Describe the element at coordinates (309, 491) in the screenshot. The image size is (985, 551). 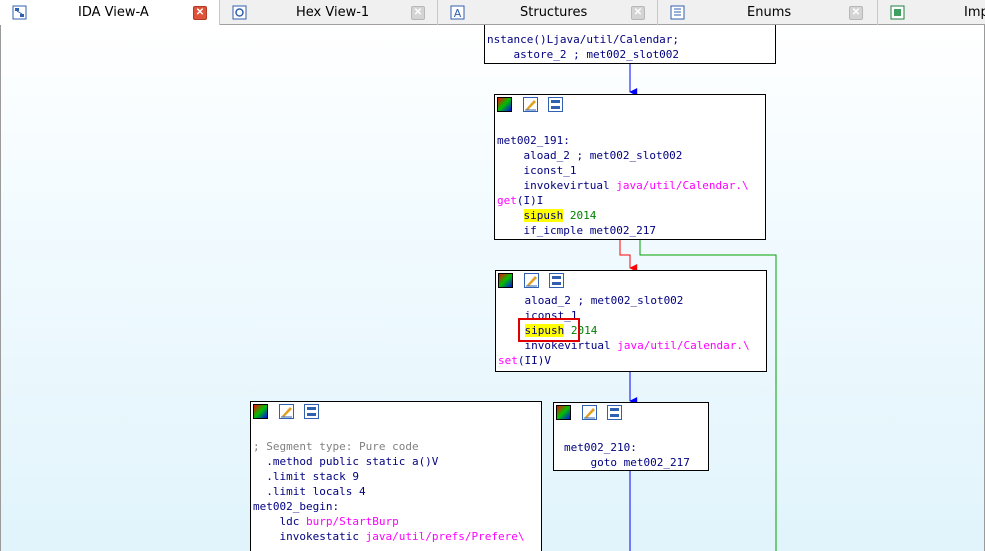
I see `code-line: .limit locals 4` at that location.